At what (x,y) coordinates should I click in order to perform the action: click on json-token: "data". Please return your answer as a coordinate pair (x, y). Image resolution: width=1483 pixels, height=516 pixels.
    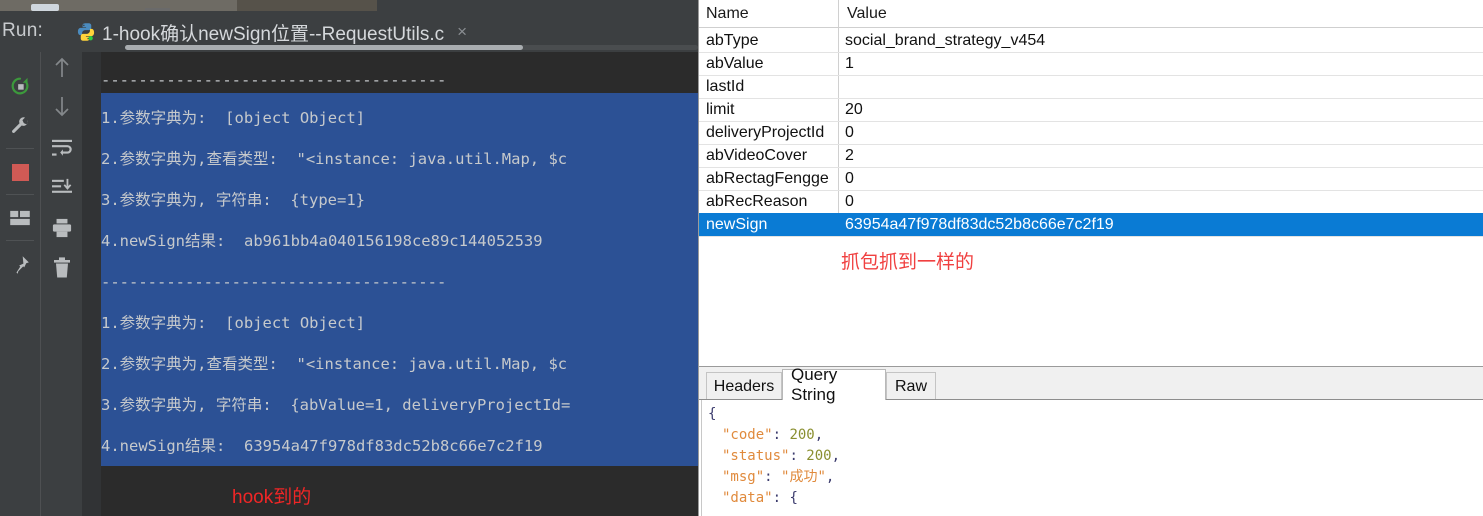
    Looking at the image, I should click on (747, 498).